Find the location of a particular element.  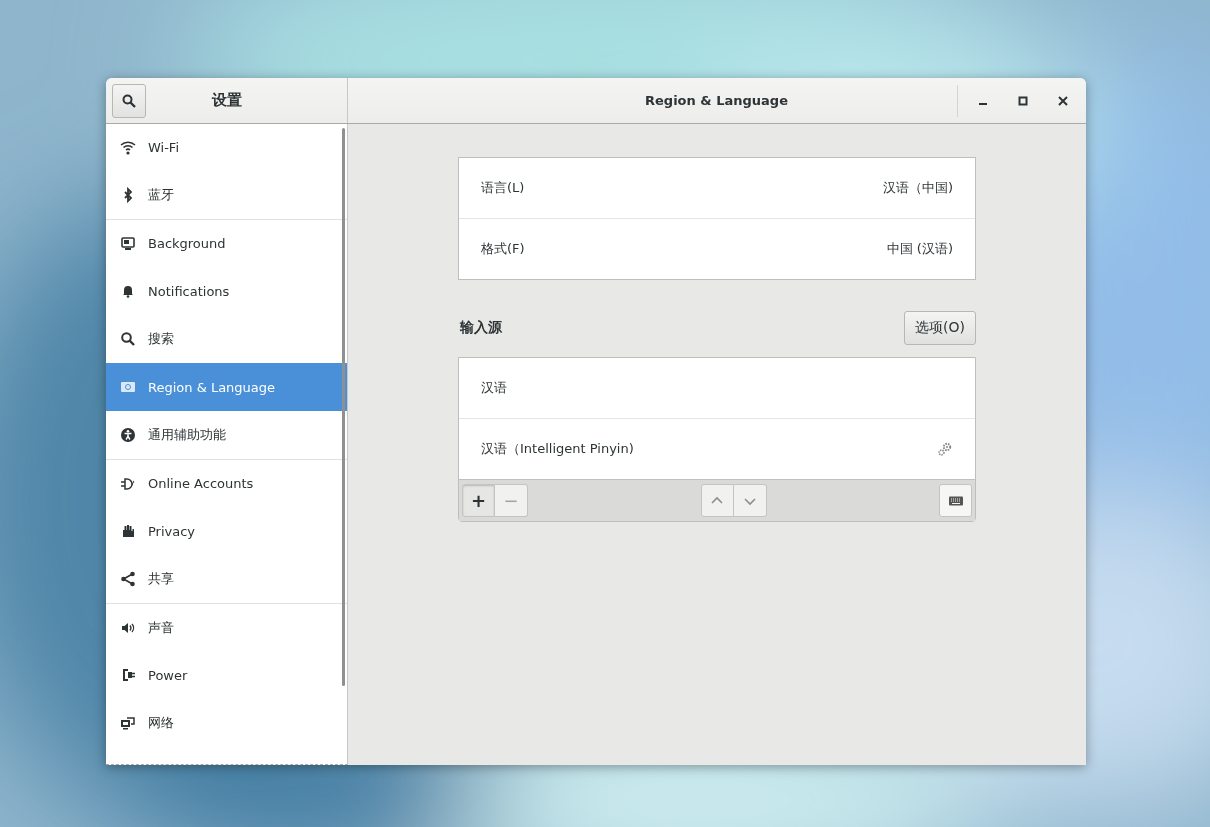

sidebar-item: Privacy is located at coordinates (226, 531).